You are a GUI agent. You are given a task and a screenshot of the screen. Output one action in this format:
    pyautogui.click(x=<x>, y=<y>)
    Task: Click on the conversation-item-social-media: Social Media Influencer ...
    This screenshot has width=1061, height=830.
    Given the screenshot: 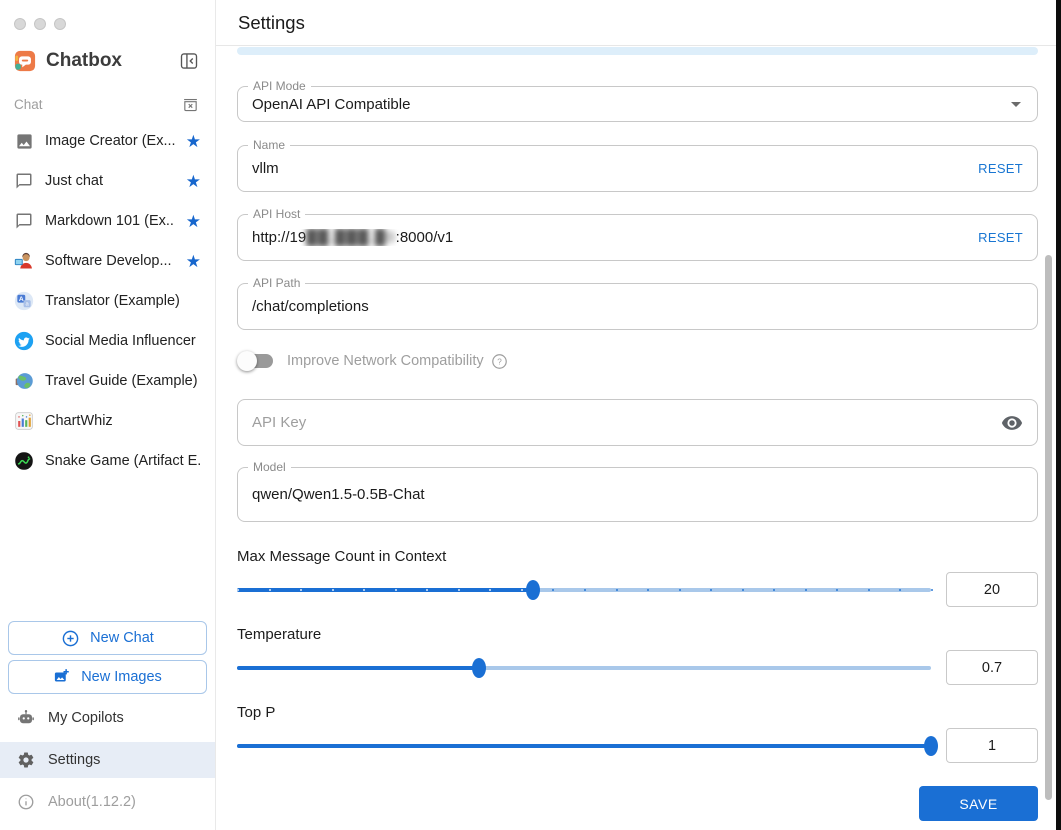 What is the action you would take?
    pyautogui.click(x=107, y=341)
    